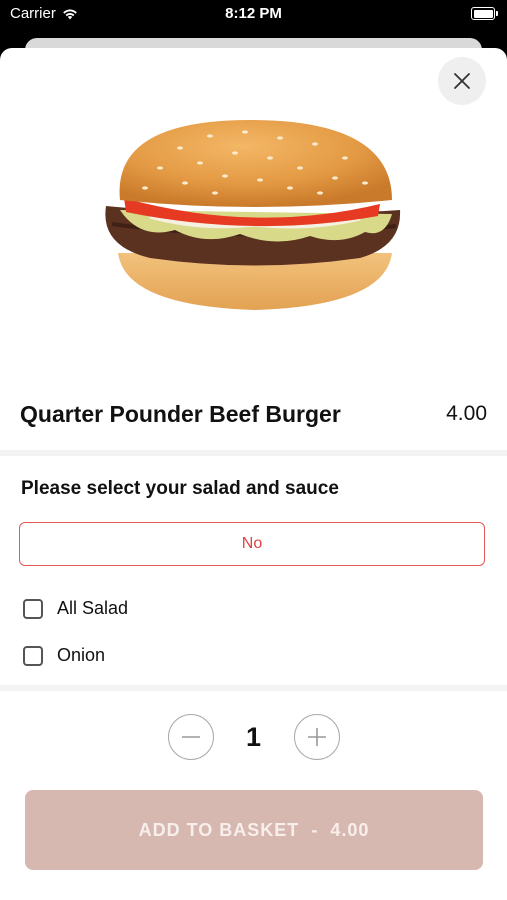 The image size is (507, 900). Describe the element at coordinates (219, 829) in the screenshot. I see `add-button-label: ADD TO BASKET` at that location.